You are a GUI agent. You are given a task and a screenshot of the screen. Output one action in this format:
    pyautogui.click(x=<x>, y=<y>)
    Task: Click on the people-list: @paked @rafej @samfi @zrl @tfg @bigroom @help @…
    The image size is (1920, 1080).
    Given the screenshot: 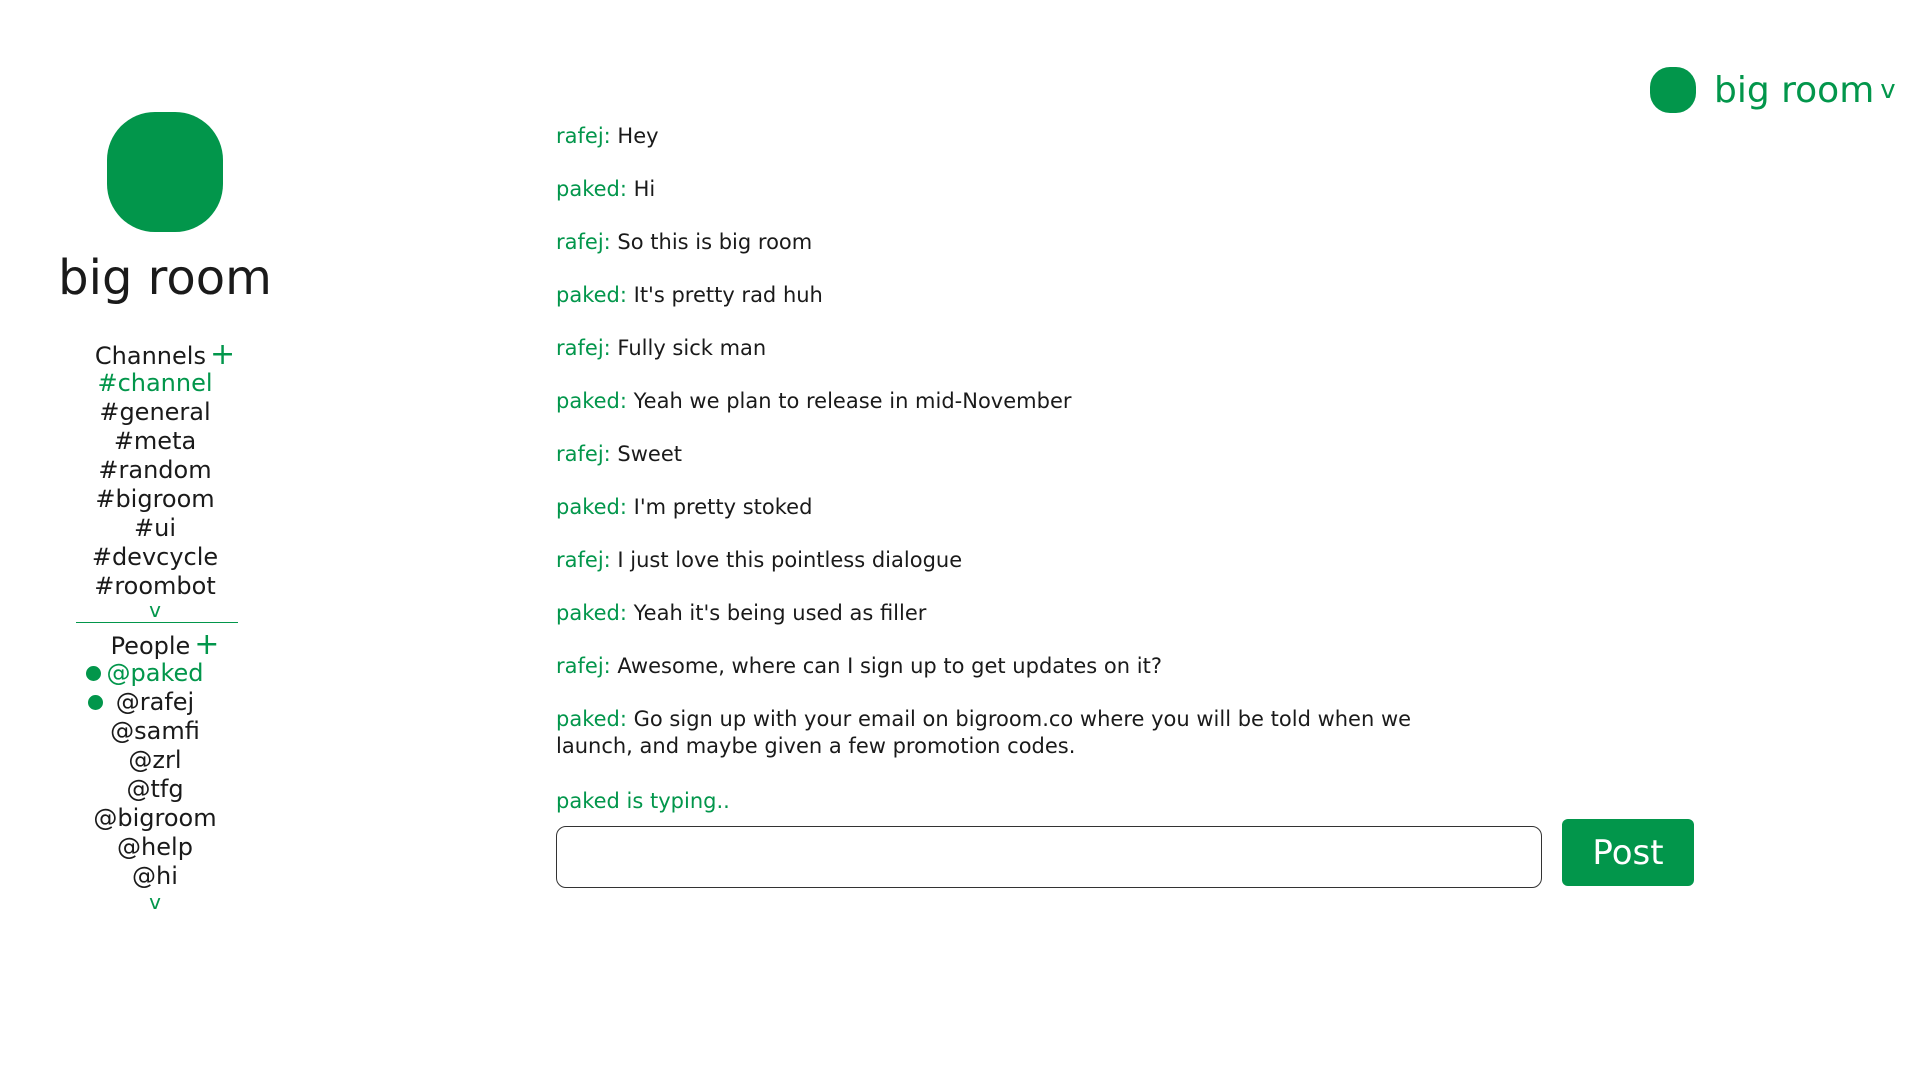 What is the action you would take?
    pyautogui.click(x=155, y=775)
    